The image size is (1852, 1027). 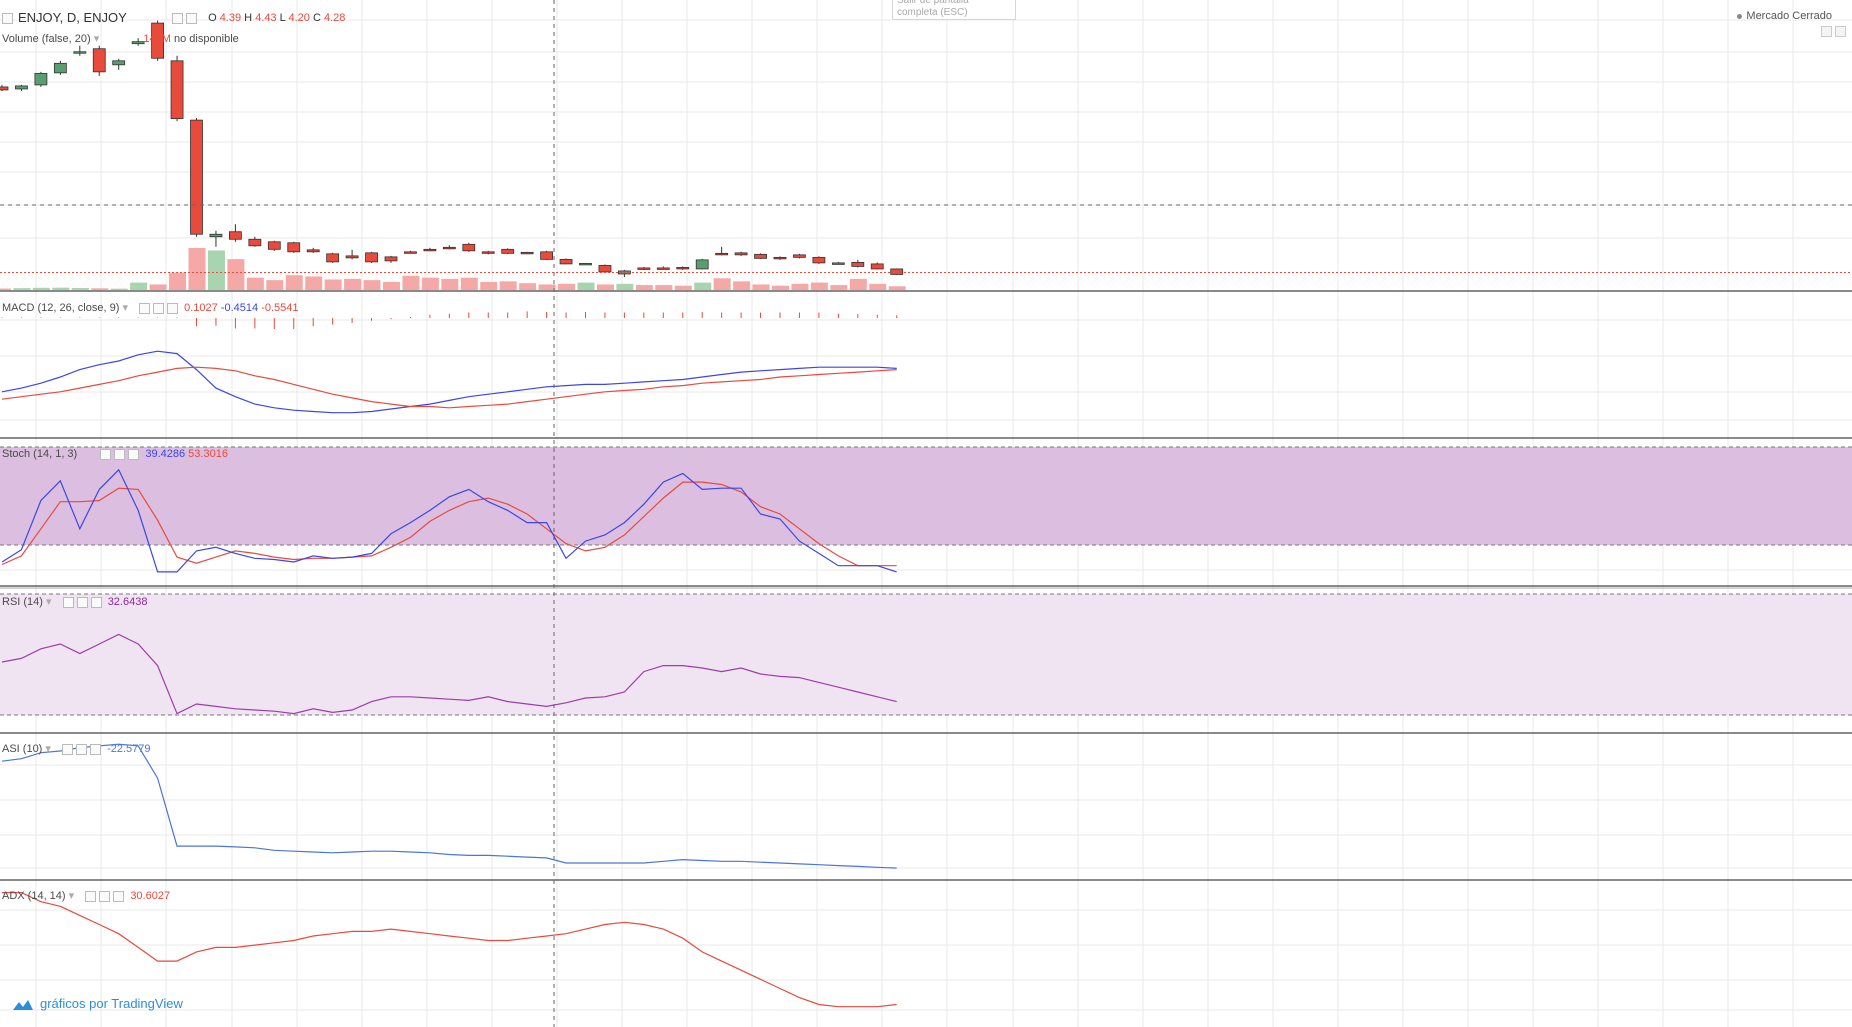 I want to click on asi-label: ASI (10), so click(x=22, y=749).